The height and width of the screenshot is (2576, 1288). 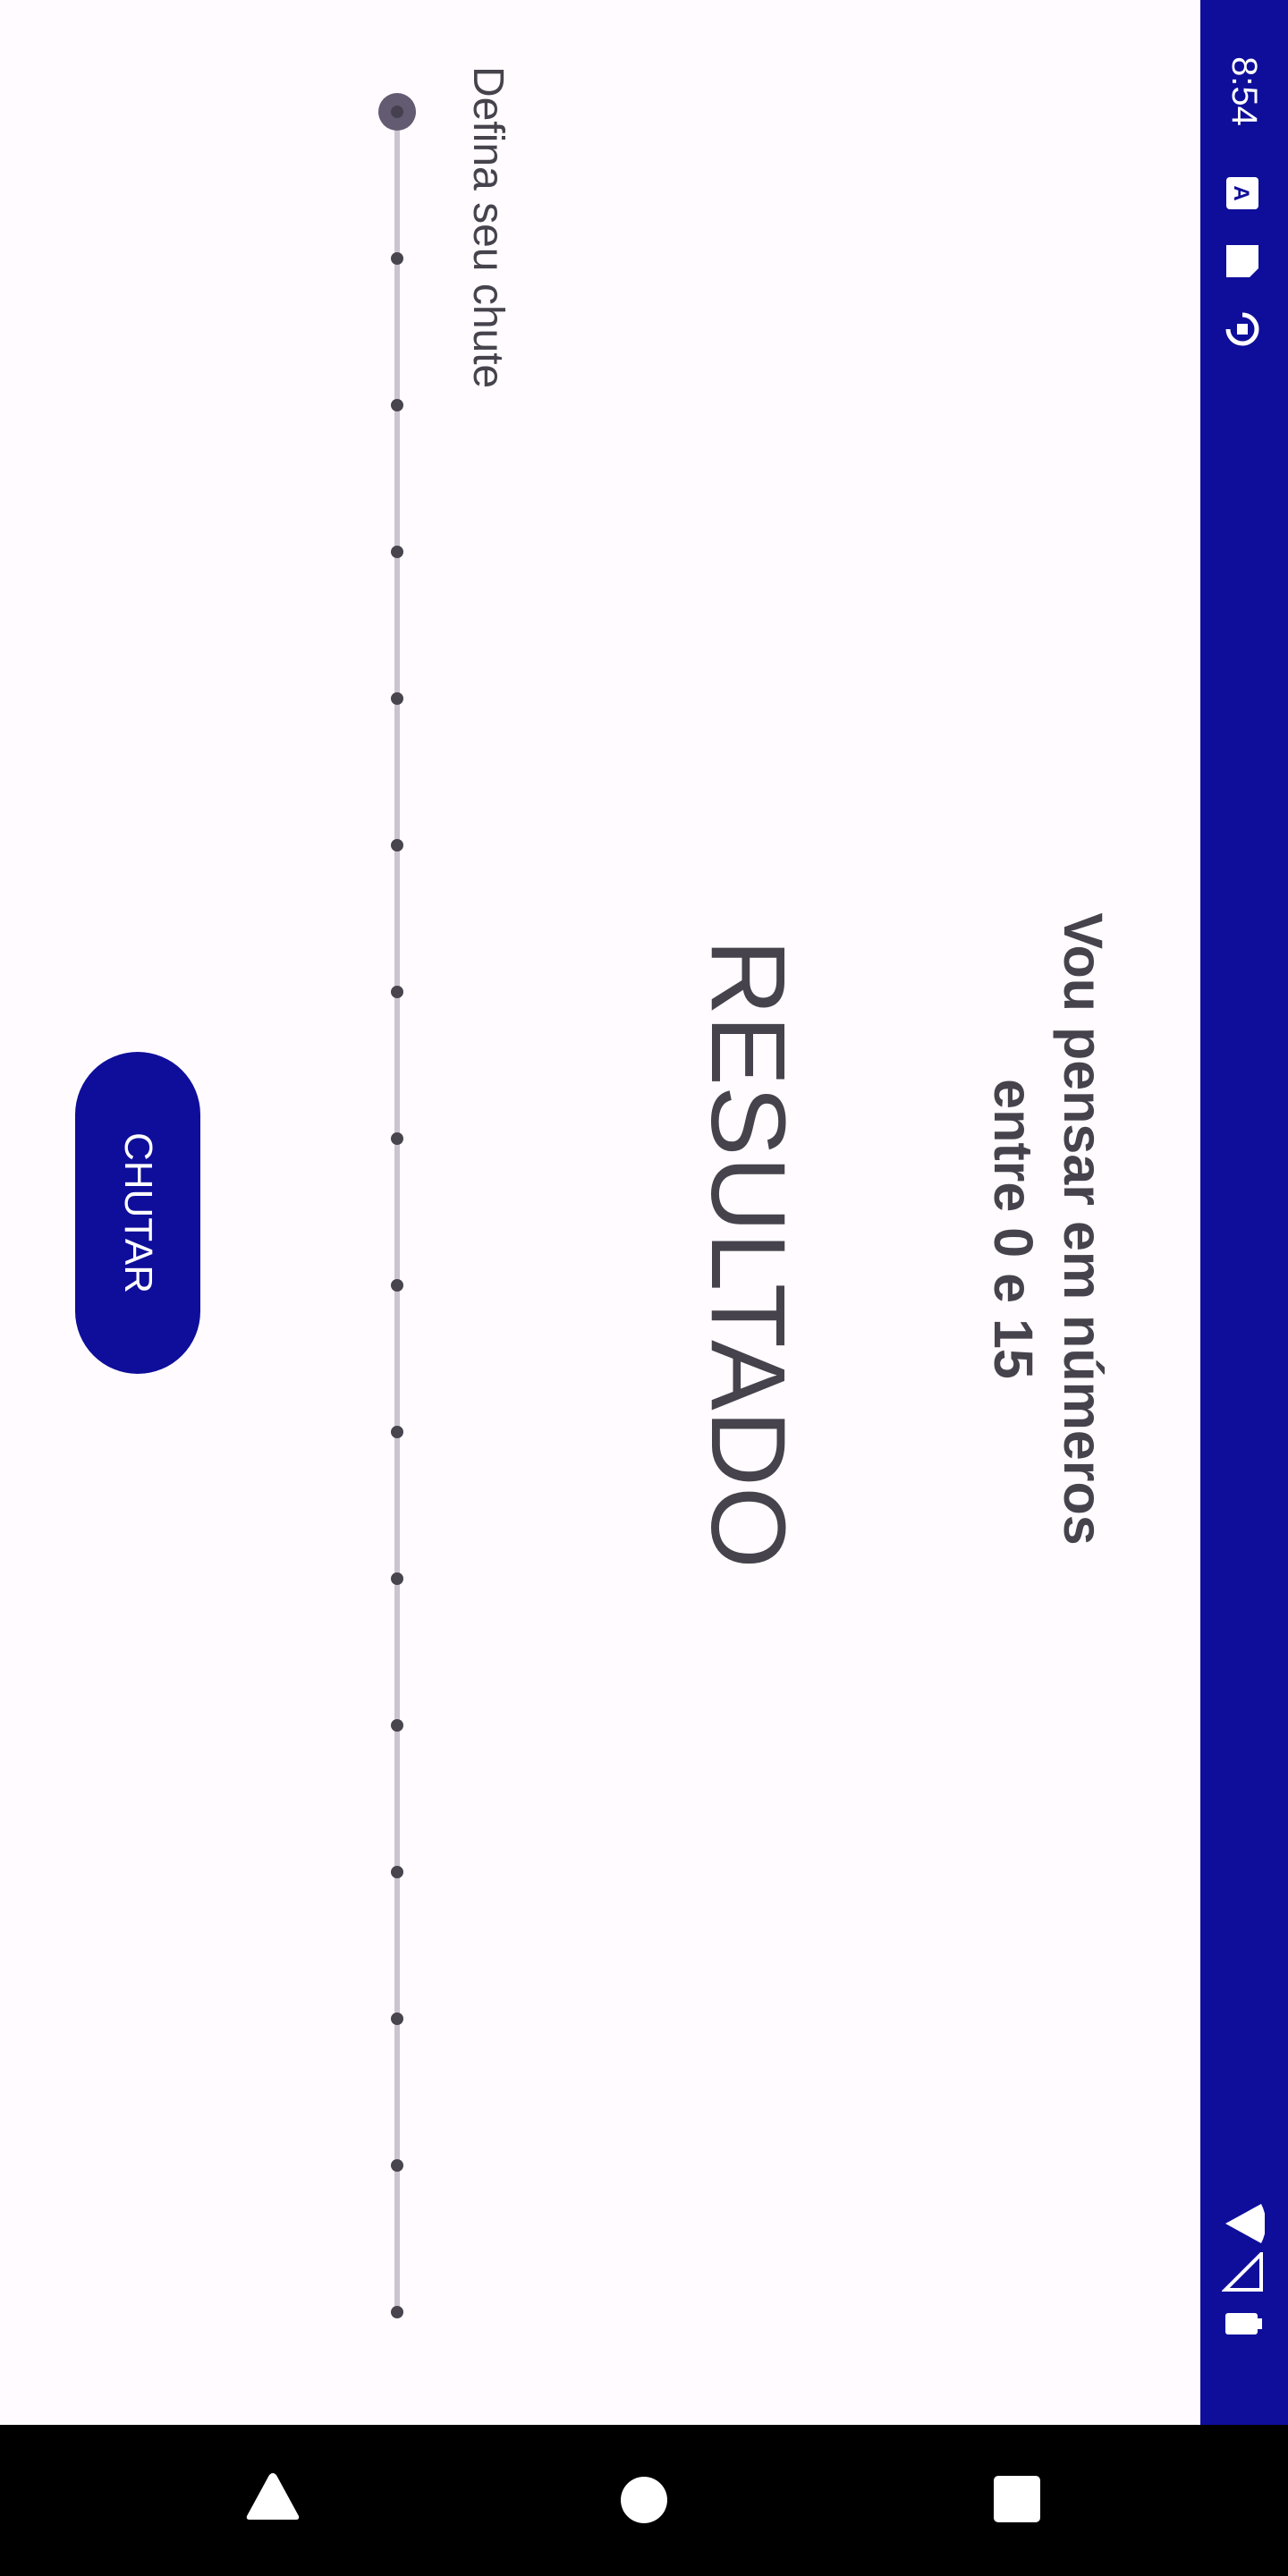 What do you see at coordinates (397, 112) in the screenshot?
I see `slider-thumb` at bounding box center [397, 112].